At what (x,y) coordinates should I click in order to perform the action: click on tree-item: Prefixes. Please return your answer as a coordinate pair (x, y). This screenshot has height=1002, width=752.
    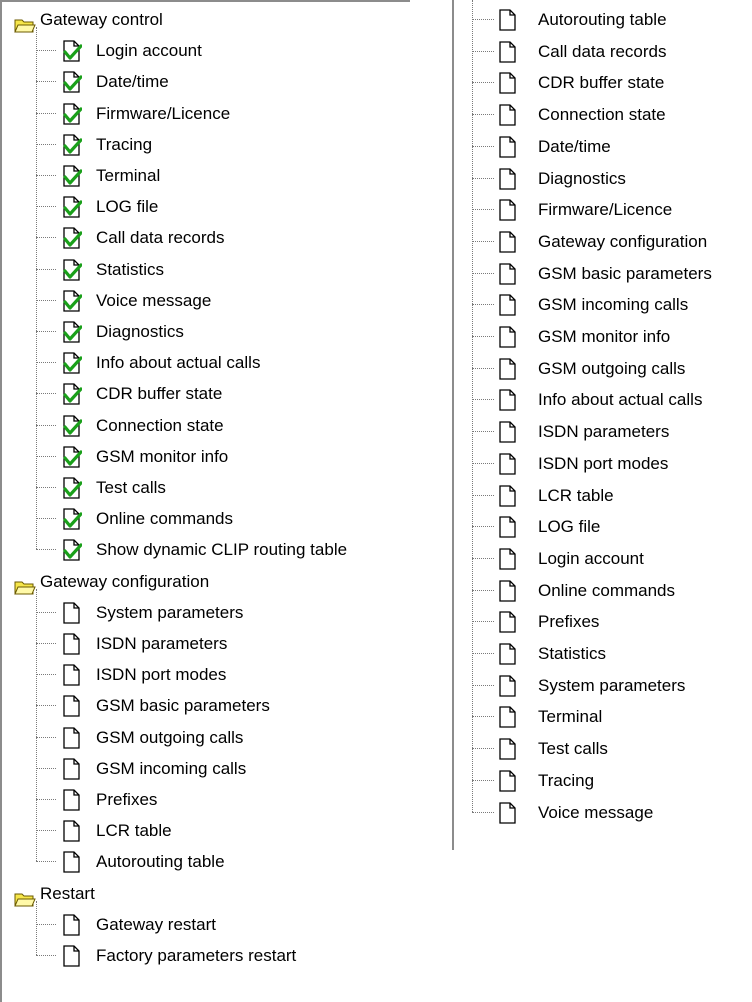
    Looking at the image, I should click on (204, 799).